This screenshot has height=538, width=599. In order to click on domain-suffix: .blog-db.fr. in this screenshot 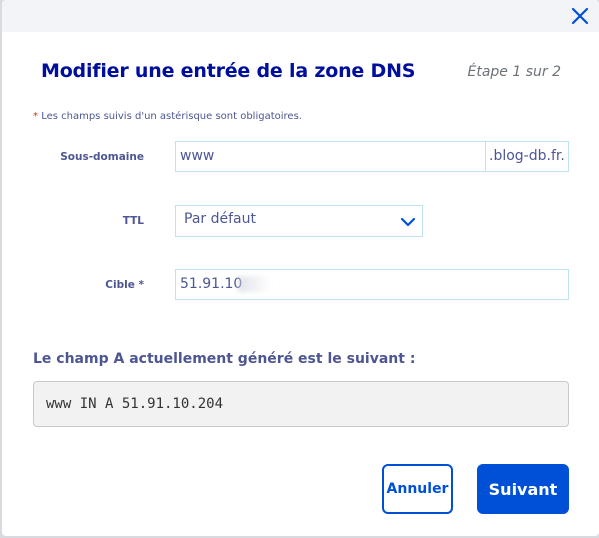, I will do `click(527, 156)`.